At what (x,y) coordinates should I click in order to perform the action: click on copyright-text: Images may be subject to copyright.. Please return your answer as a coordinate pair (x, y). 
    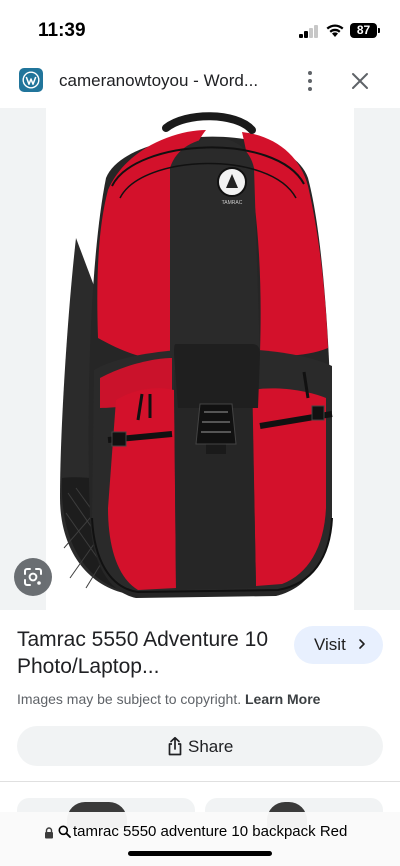
    Looking at the image, I should click on (129, 699).